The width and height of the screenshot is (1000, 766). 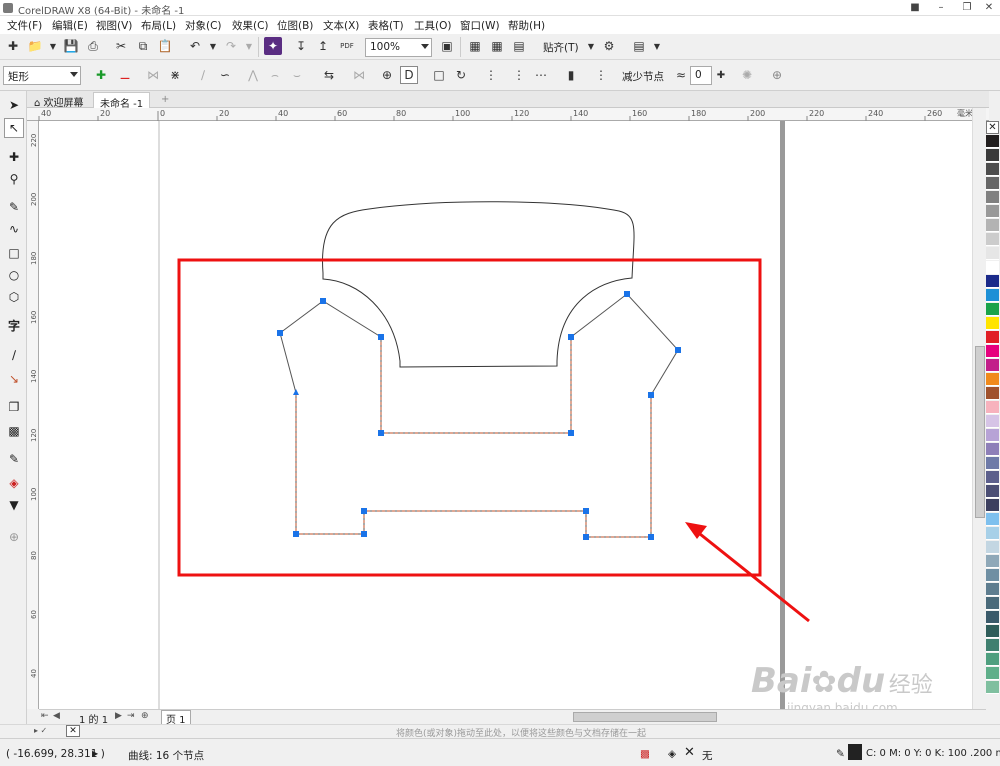 What do you see at coordinates (203, 25) in the screenshot?
I see `menu-object: 对象(C)` at bounding box center [203, 25].